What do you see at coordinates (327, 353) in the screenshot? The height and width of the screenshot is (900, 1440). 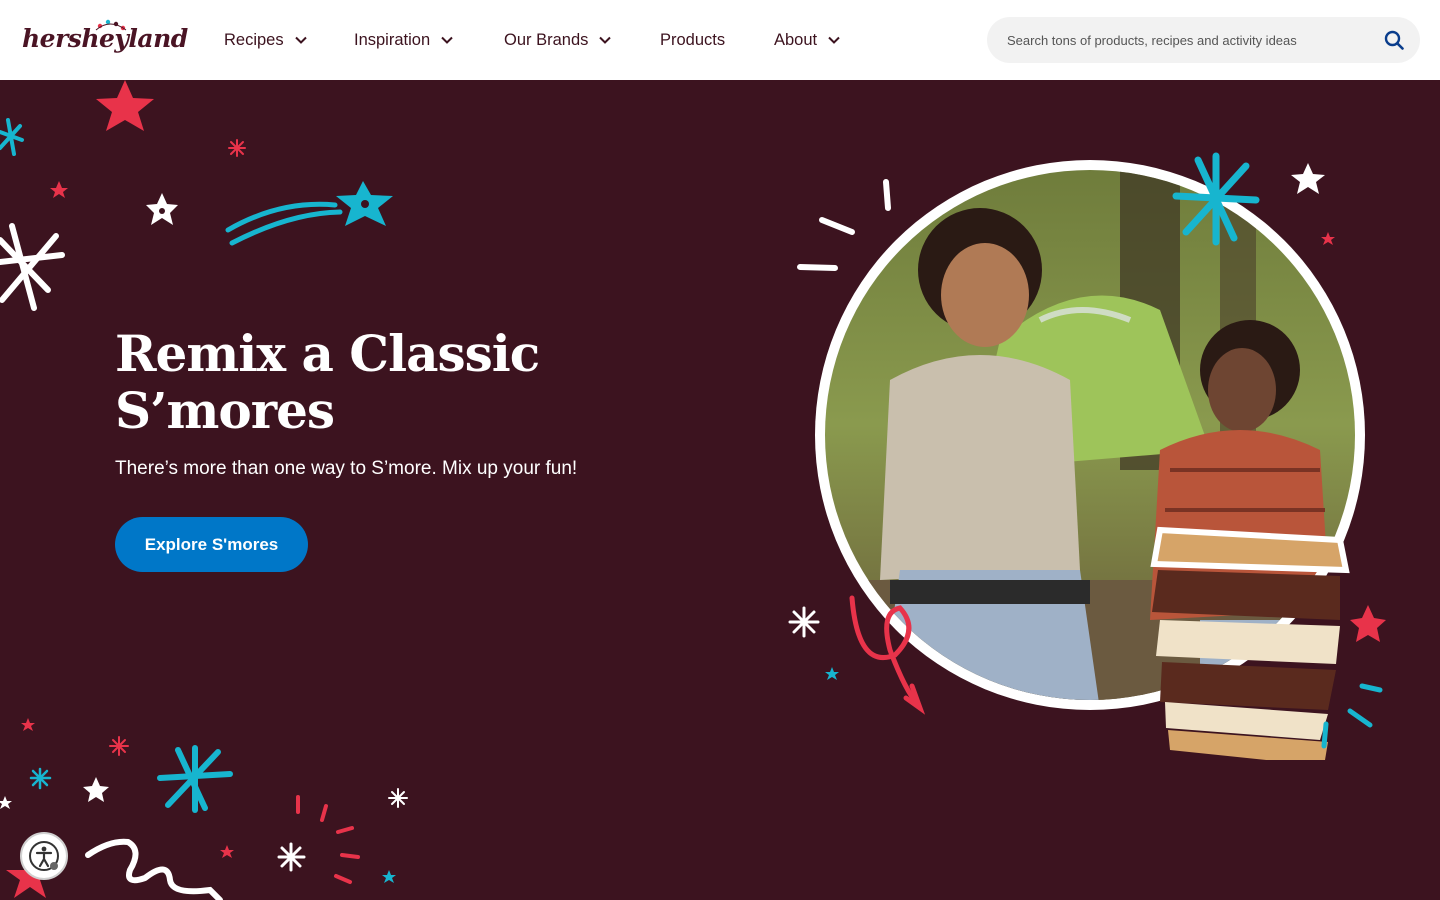 I see `hero-title-line: Remix a Classic` at bounding box center [327, 353].